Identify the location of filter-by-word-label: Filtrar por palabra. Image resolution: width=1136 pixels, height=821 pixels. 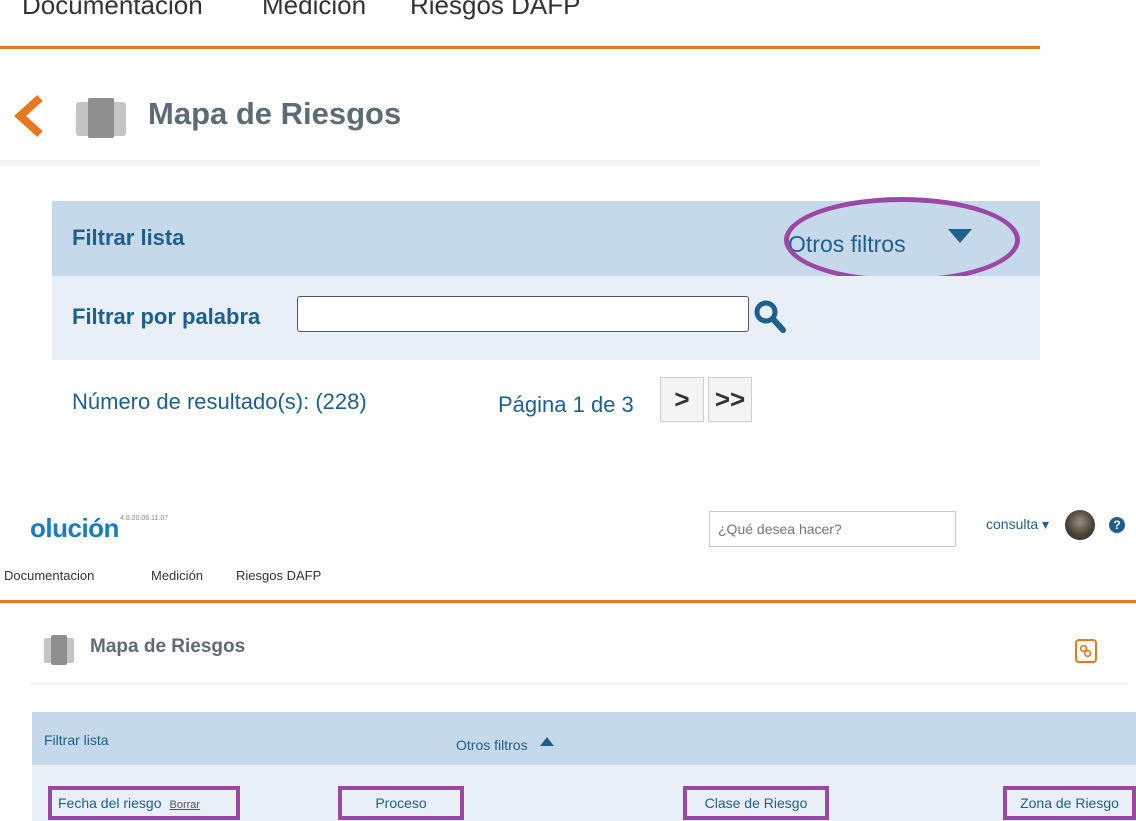
(166, 316).